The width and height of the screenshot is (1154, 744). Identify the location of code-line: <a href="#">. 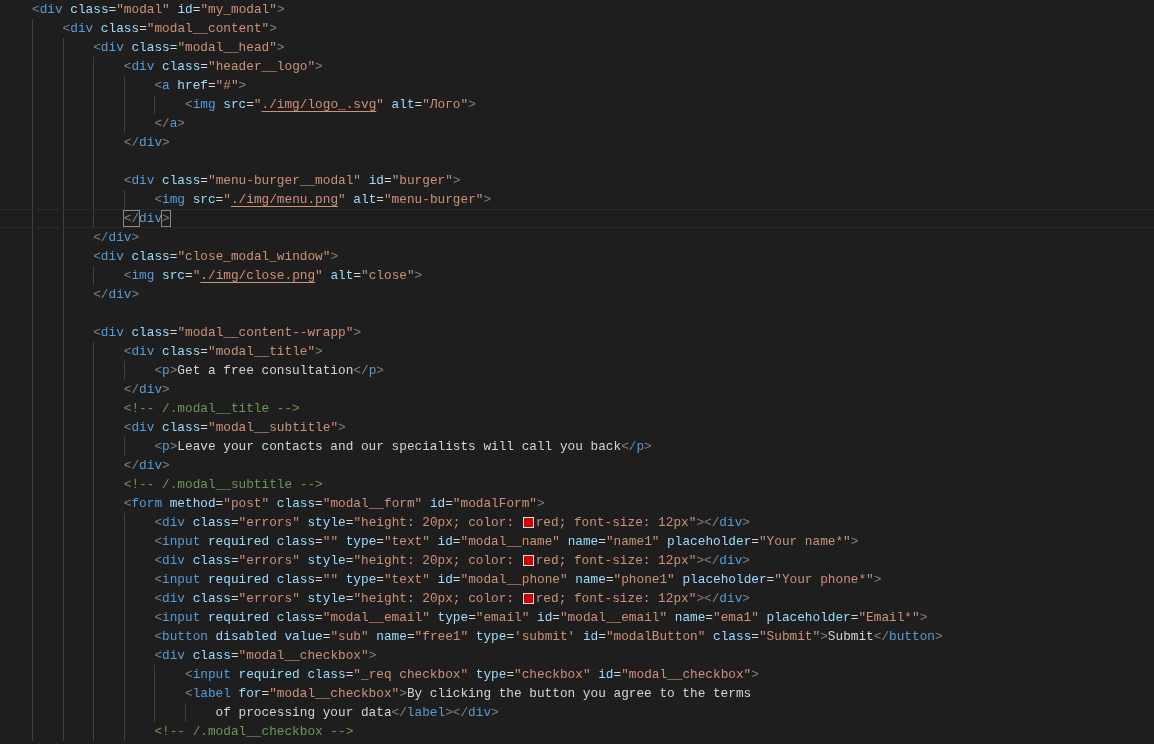
(200, 86).